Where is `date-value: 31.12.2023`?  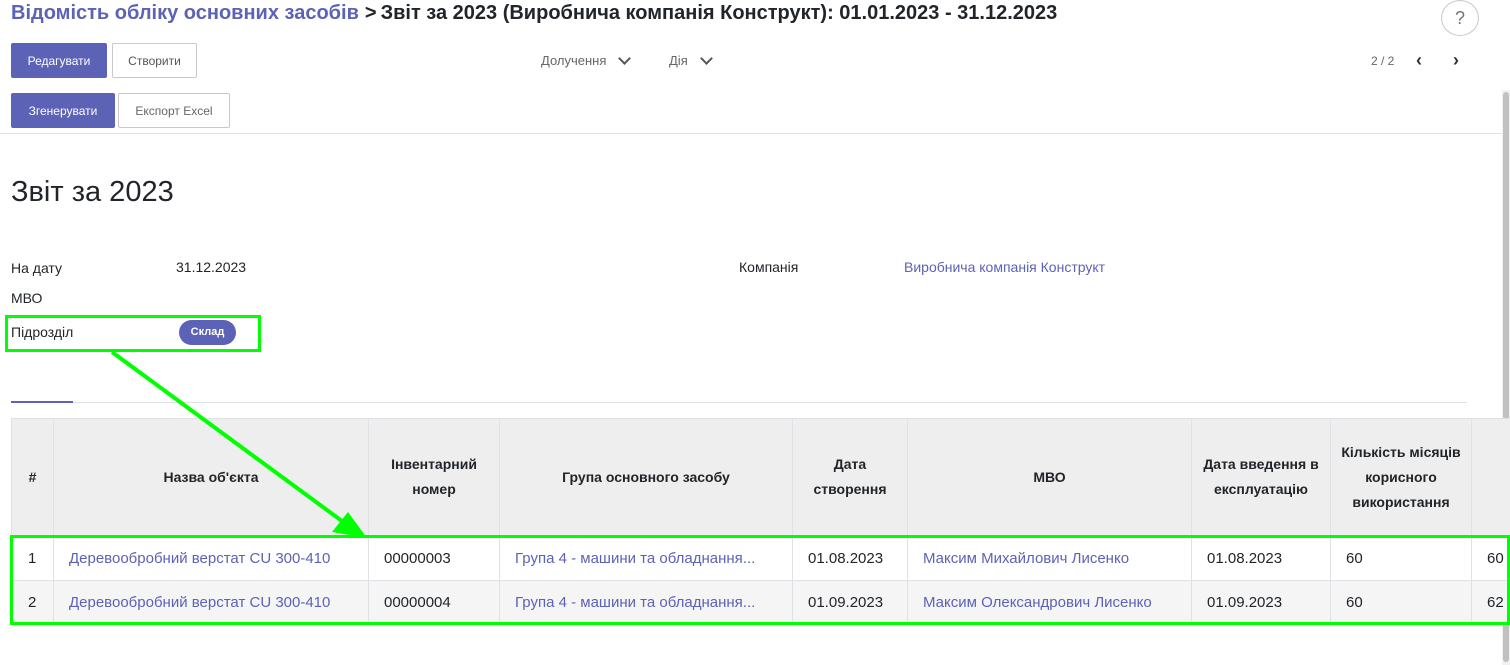 date-value: 31.12.2023 is located at coordinates (211, 267).